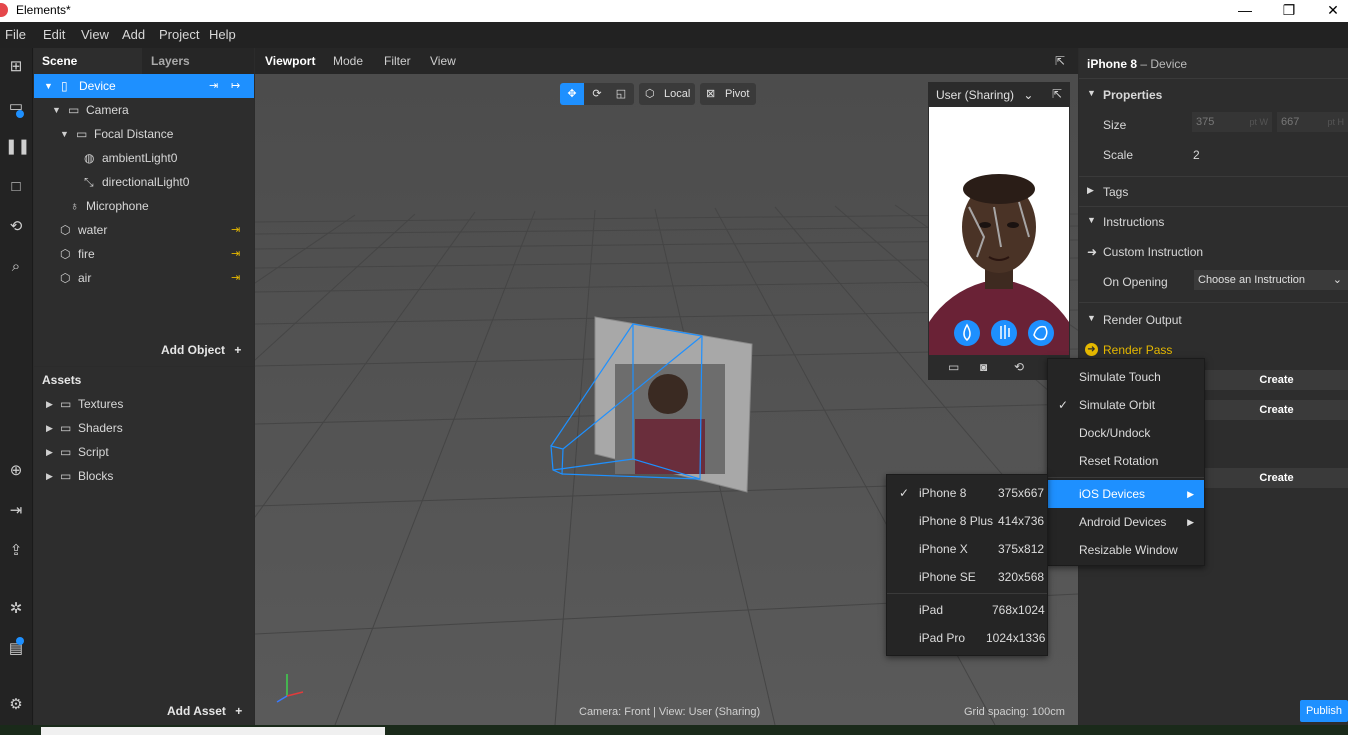  I want to click on tree-item-ambient-light: ◍ ambientLight0, so click(144, 158).